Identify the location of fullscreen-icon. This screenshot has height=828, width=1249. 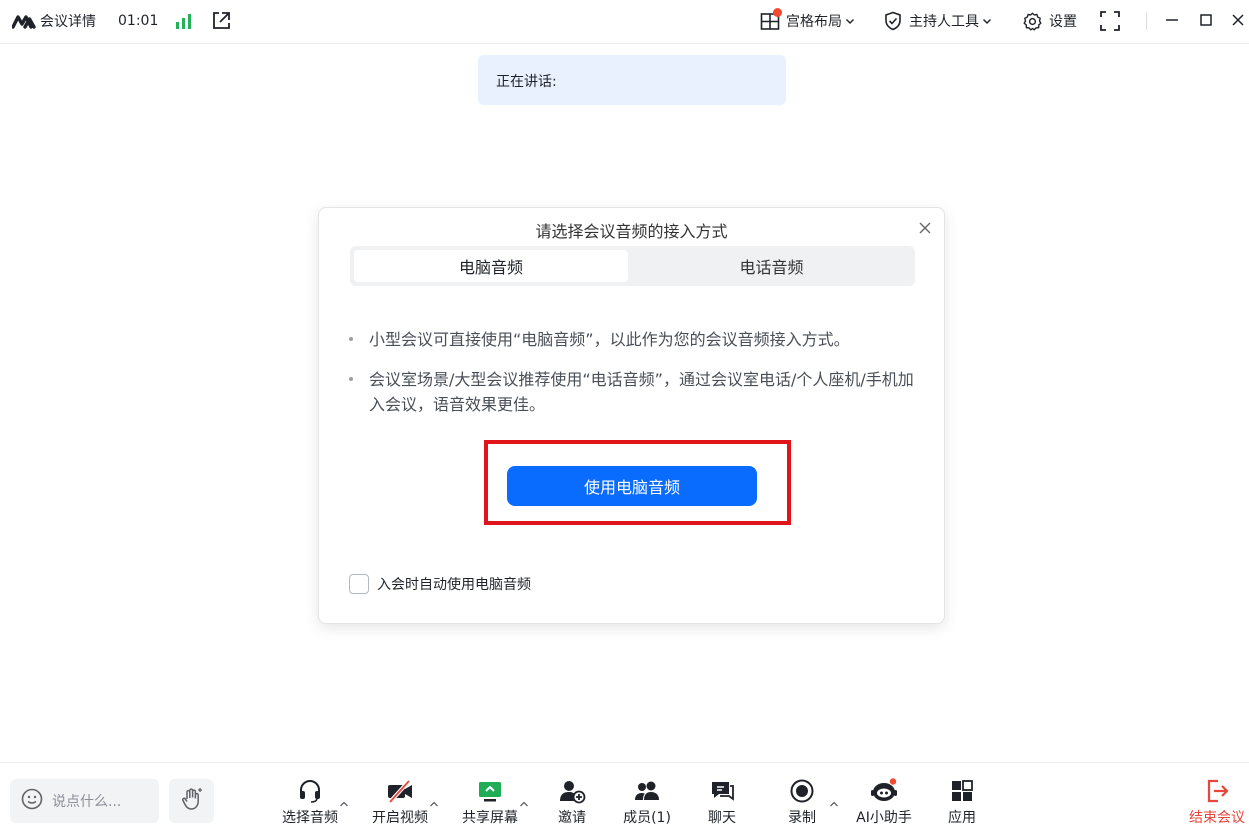
(1110, 21).